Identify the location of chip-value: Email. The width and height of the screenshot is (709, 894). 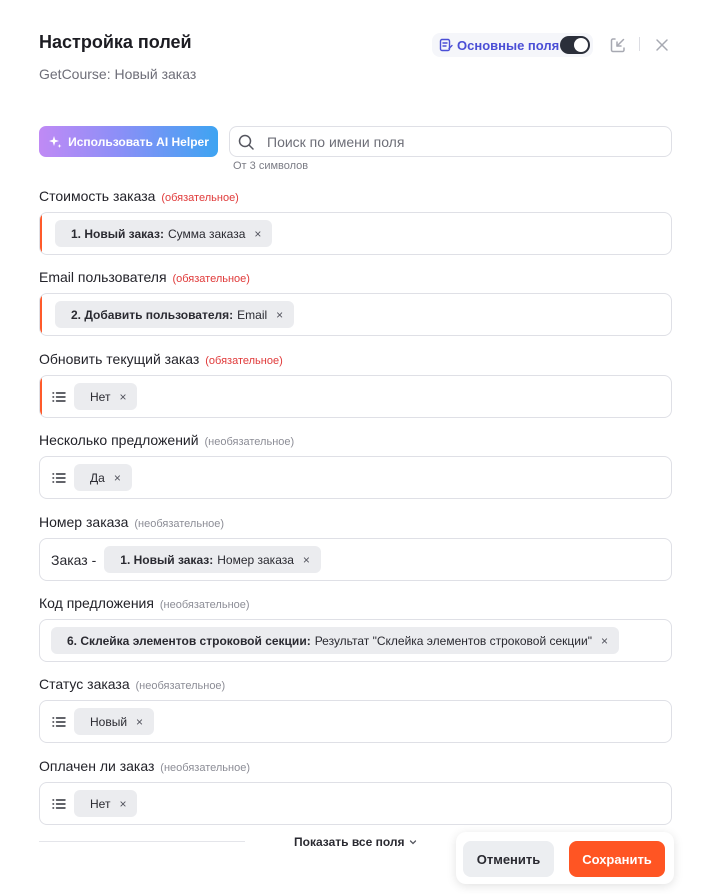
(252, 314).